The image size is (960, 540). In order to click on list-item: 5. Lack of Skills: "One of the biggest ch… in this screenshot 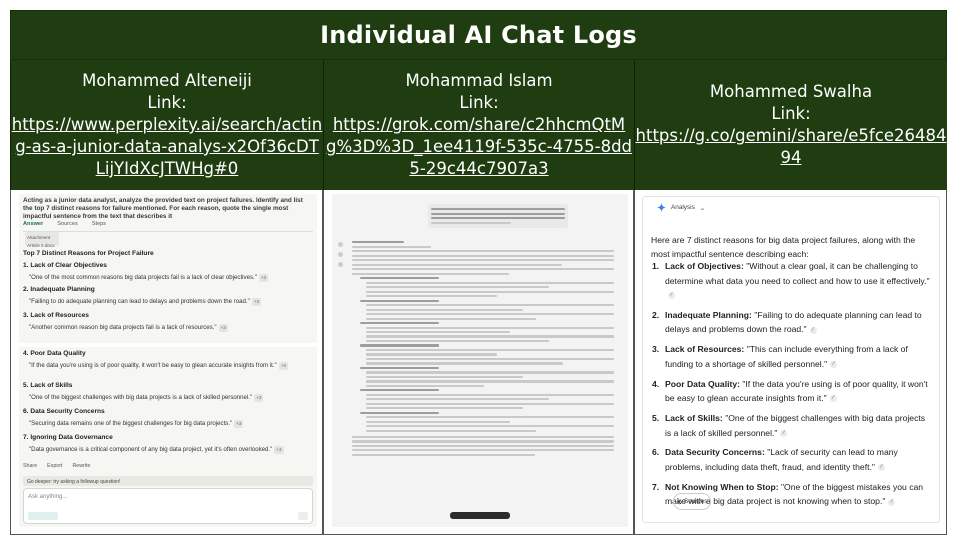, I will do `click(789, 425)`.